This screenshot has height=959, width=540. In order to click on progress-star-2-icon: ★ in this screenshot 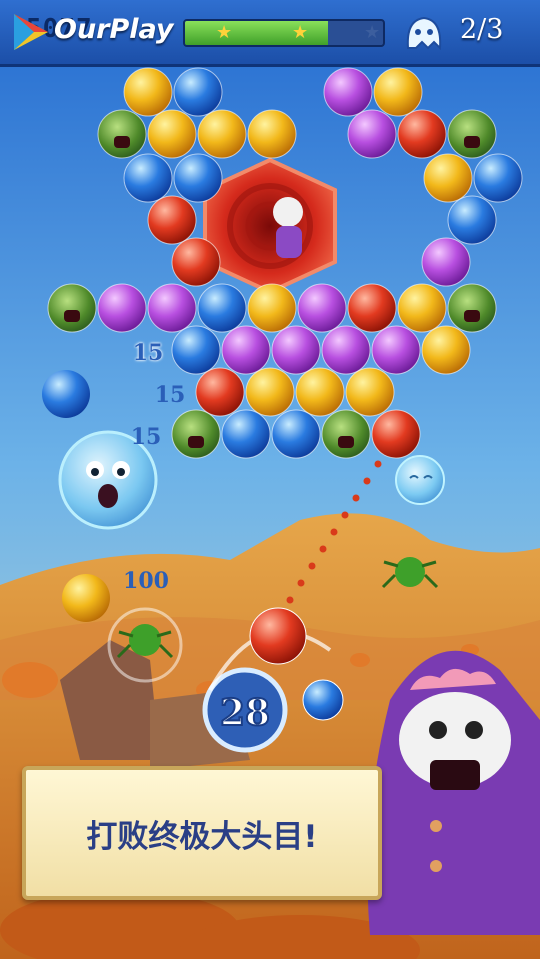, I will do `click(300, 32)`.